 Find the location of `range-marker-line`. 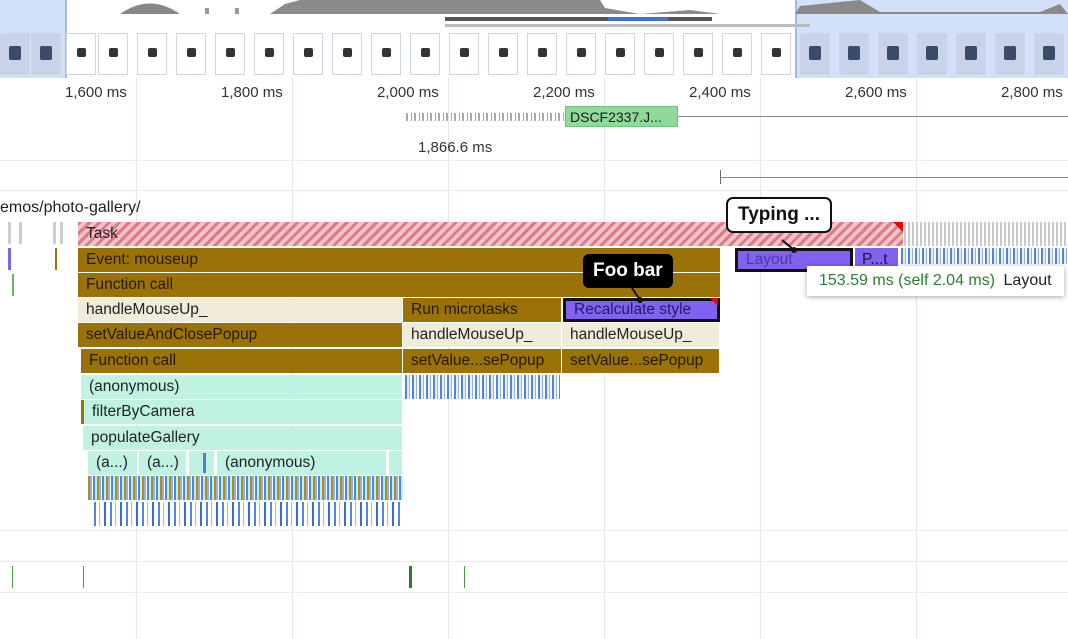

range-marker-line is located at coordinates (894, 177).